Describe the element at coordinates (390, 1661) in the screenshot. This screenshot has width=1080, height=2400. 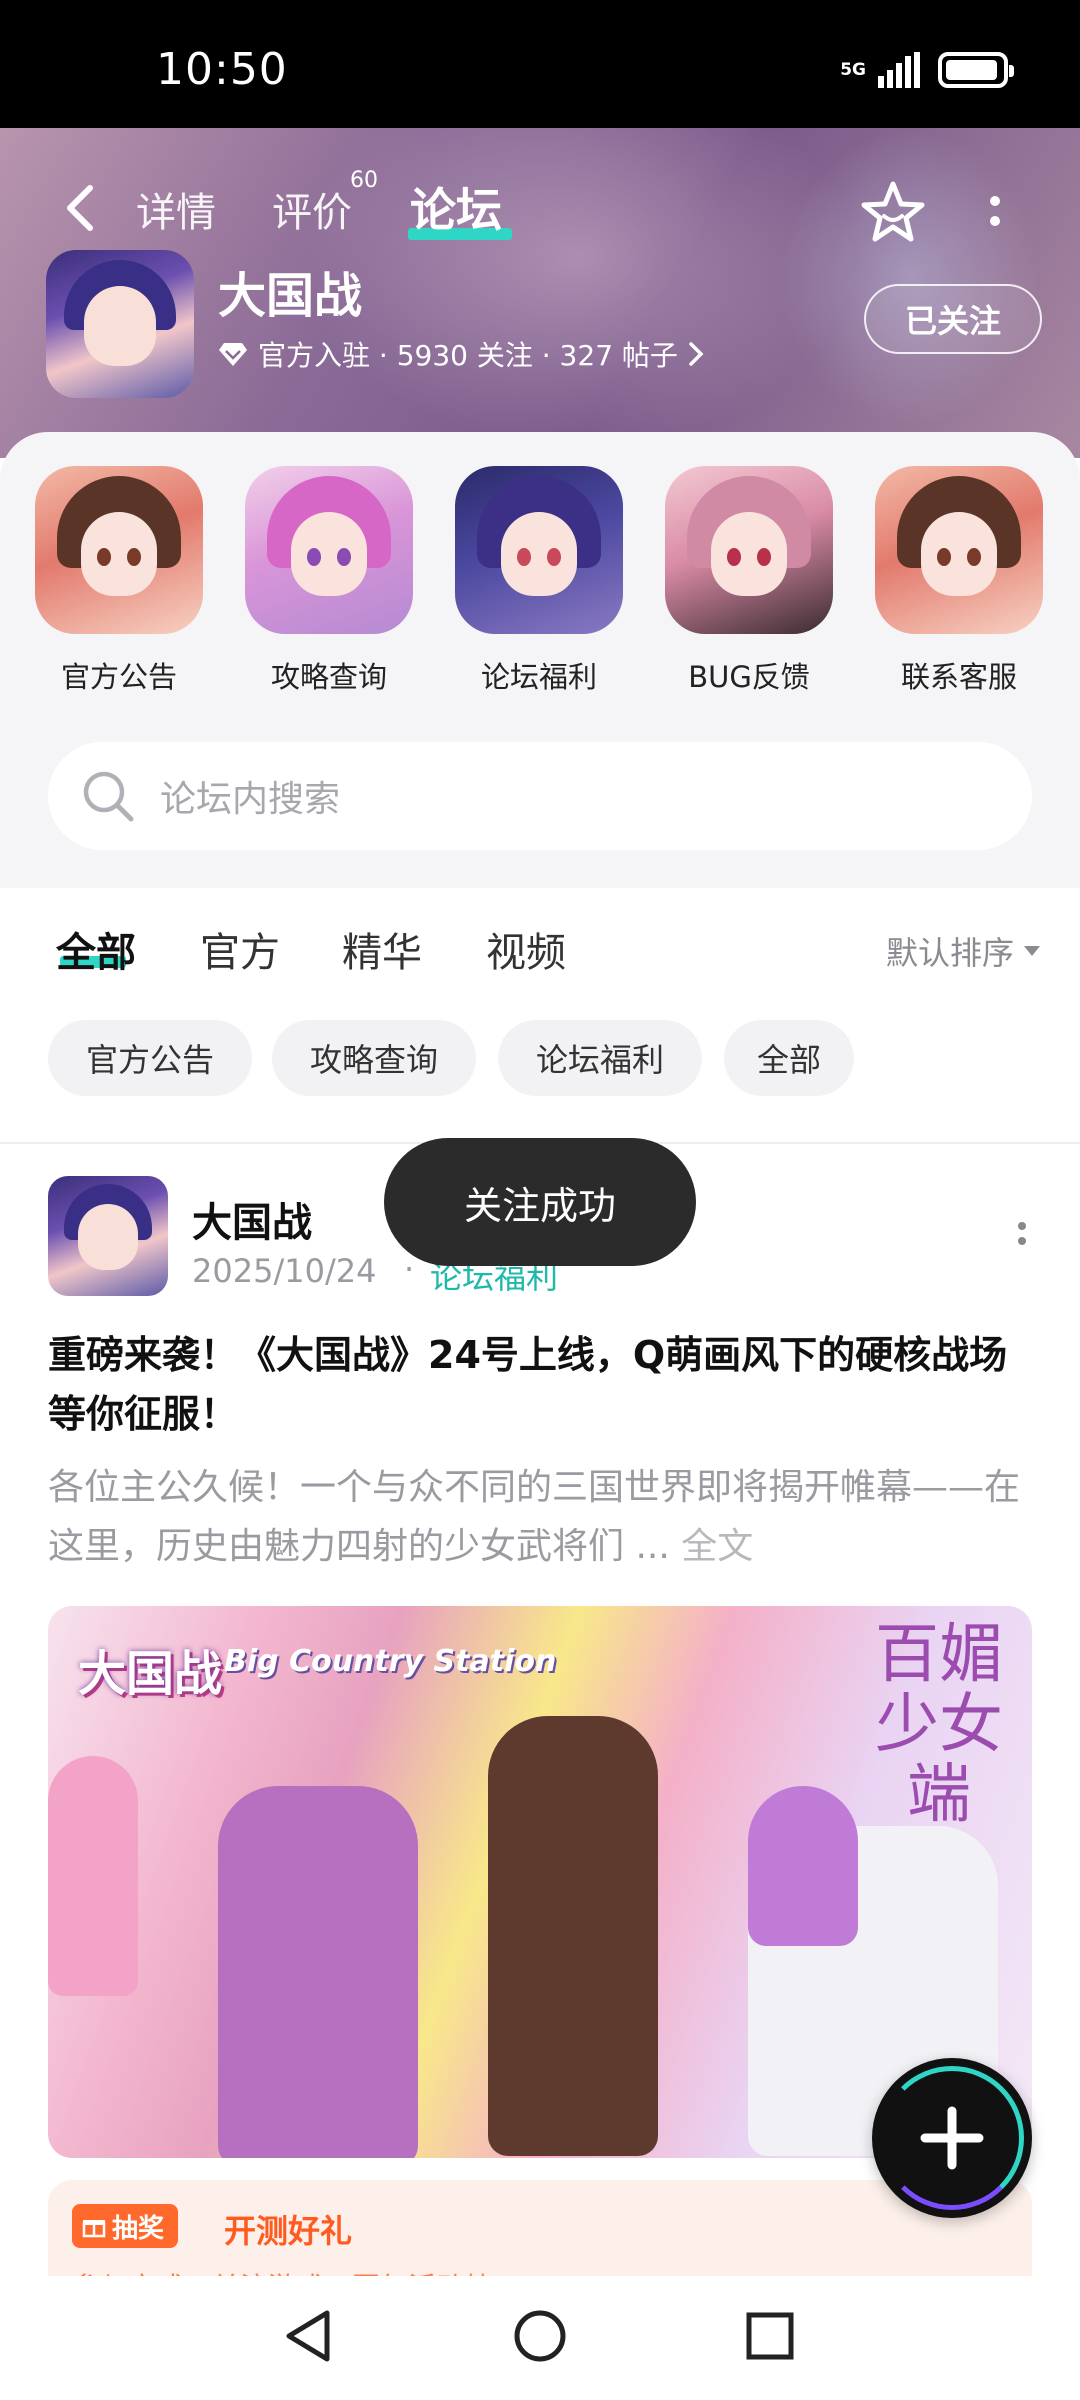
I see `image-logo-subtext: Big Country Station` at that location.